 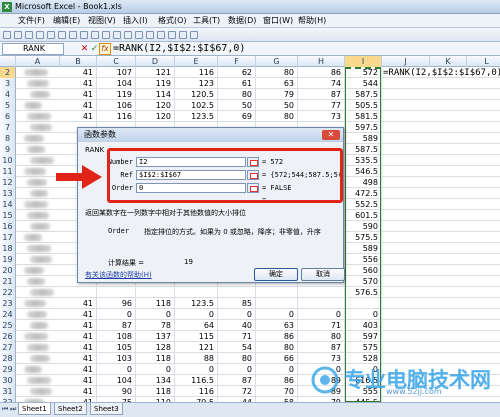 I want to click on cell-d: 114, so click(x=155, y=94).